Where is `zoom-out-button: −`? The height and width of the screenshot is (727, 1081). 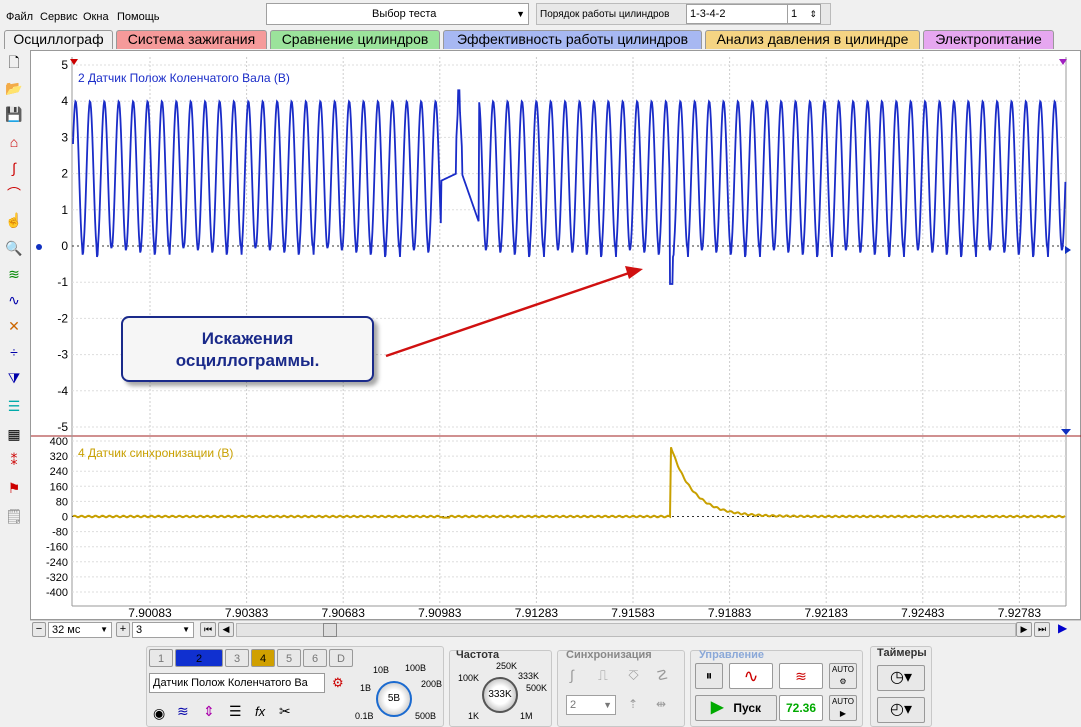 zoom-out-button: − is located at coordinates (39, 629).